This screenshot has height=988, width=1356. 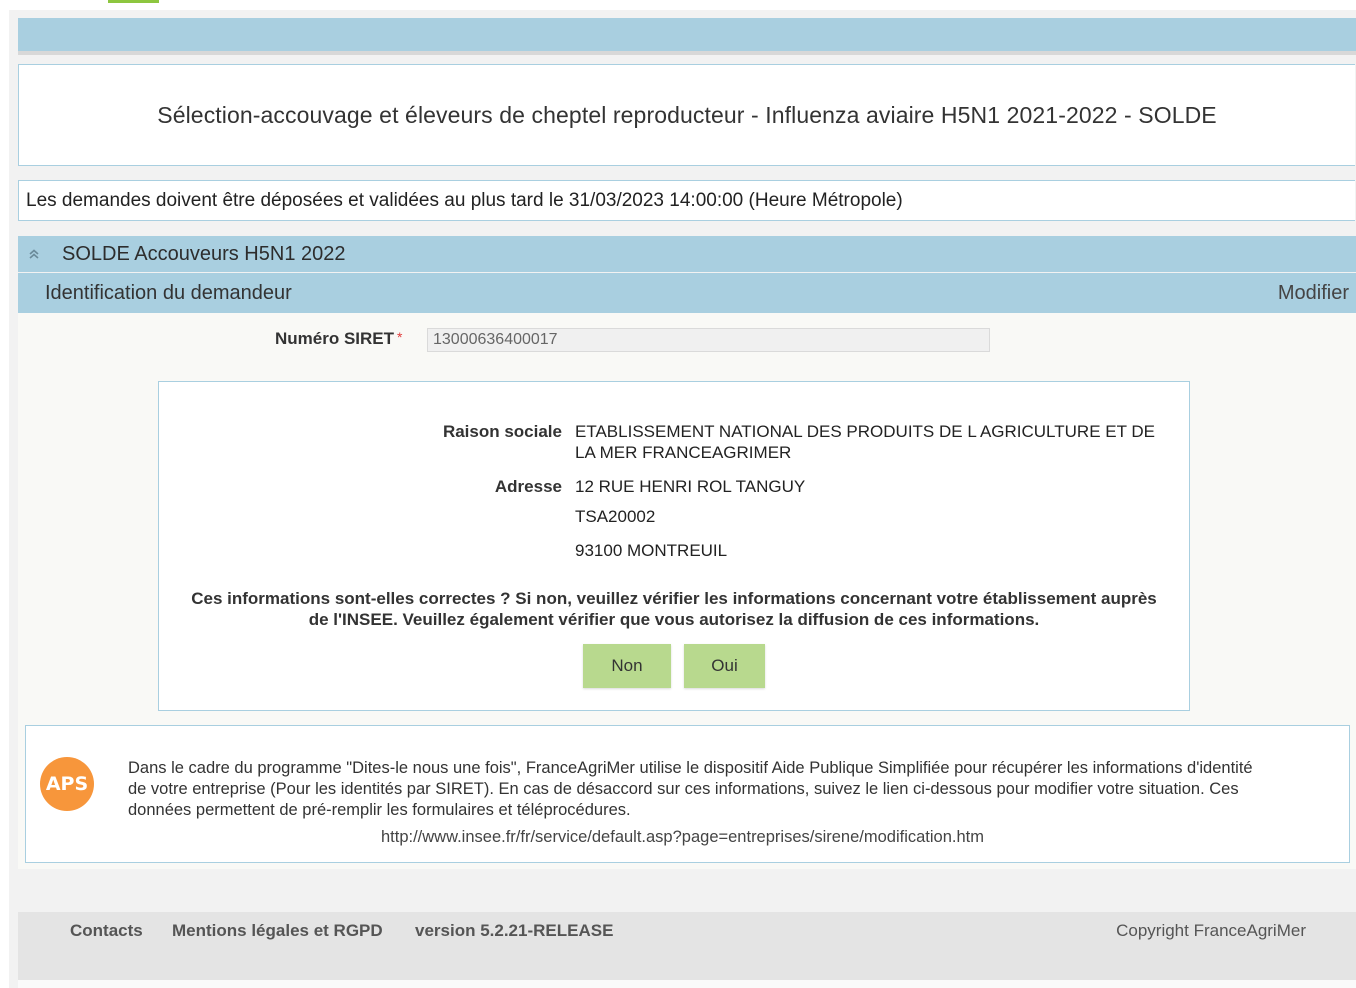 I want to click on footer-copyright: Copyright FranceAgriMer, so click(x=1211, y=930).